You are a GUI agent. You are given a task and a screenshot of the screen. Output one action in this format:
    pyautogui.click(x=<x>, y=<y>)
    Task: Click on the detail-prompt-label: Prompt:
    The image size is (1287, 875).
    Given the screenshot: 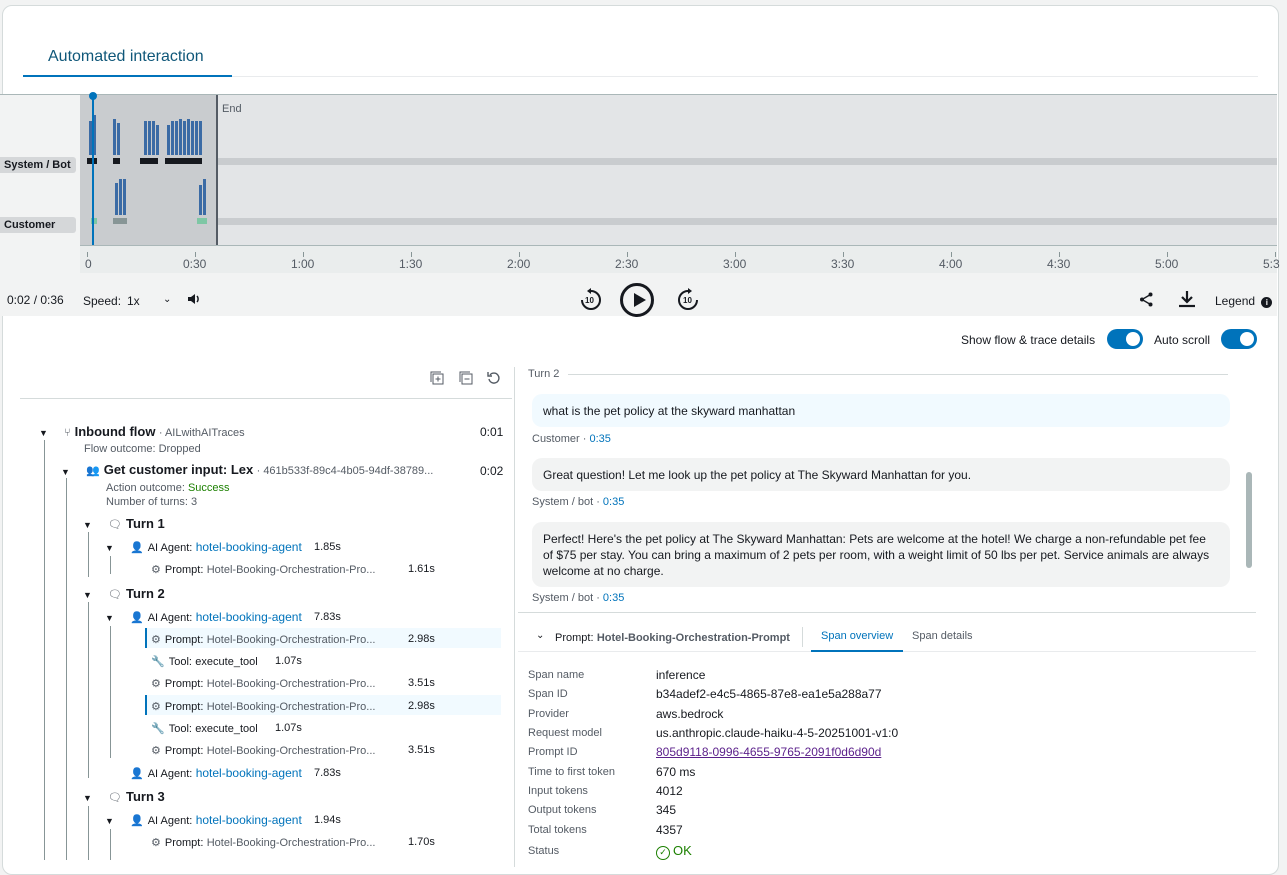 What is the action you would take?
    pyautogui.click(x=574, y=638)
    